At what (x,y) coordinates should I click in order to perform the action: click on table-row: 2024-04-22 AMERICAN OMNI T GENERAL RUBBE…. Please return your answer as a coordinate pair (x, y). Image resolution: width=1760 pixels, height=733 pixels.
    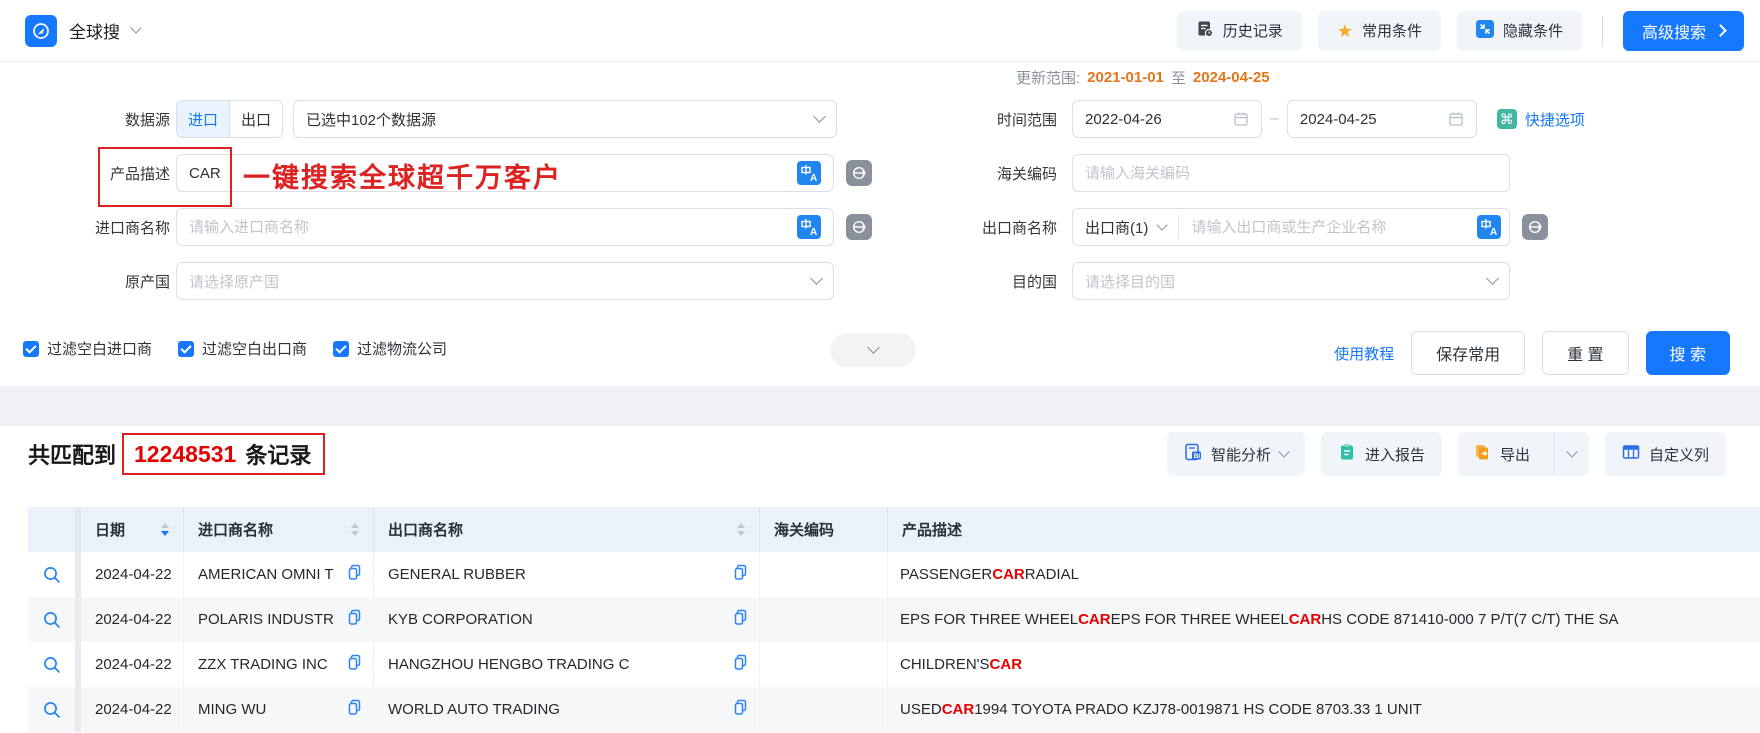
    Looking at the image, I should click on (894, 574).